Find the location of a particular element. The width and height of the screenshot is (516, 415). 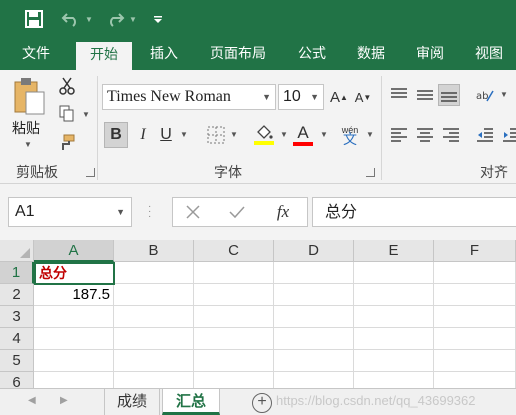

redo-icon is located at coordinates (115, 19).